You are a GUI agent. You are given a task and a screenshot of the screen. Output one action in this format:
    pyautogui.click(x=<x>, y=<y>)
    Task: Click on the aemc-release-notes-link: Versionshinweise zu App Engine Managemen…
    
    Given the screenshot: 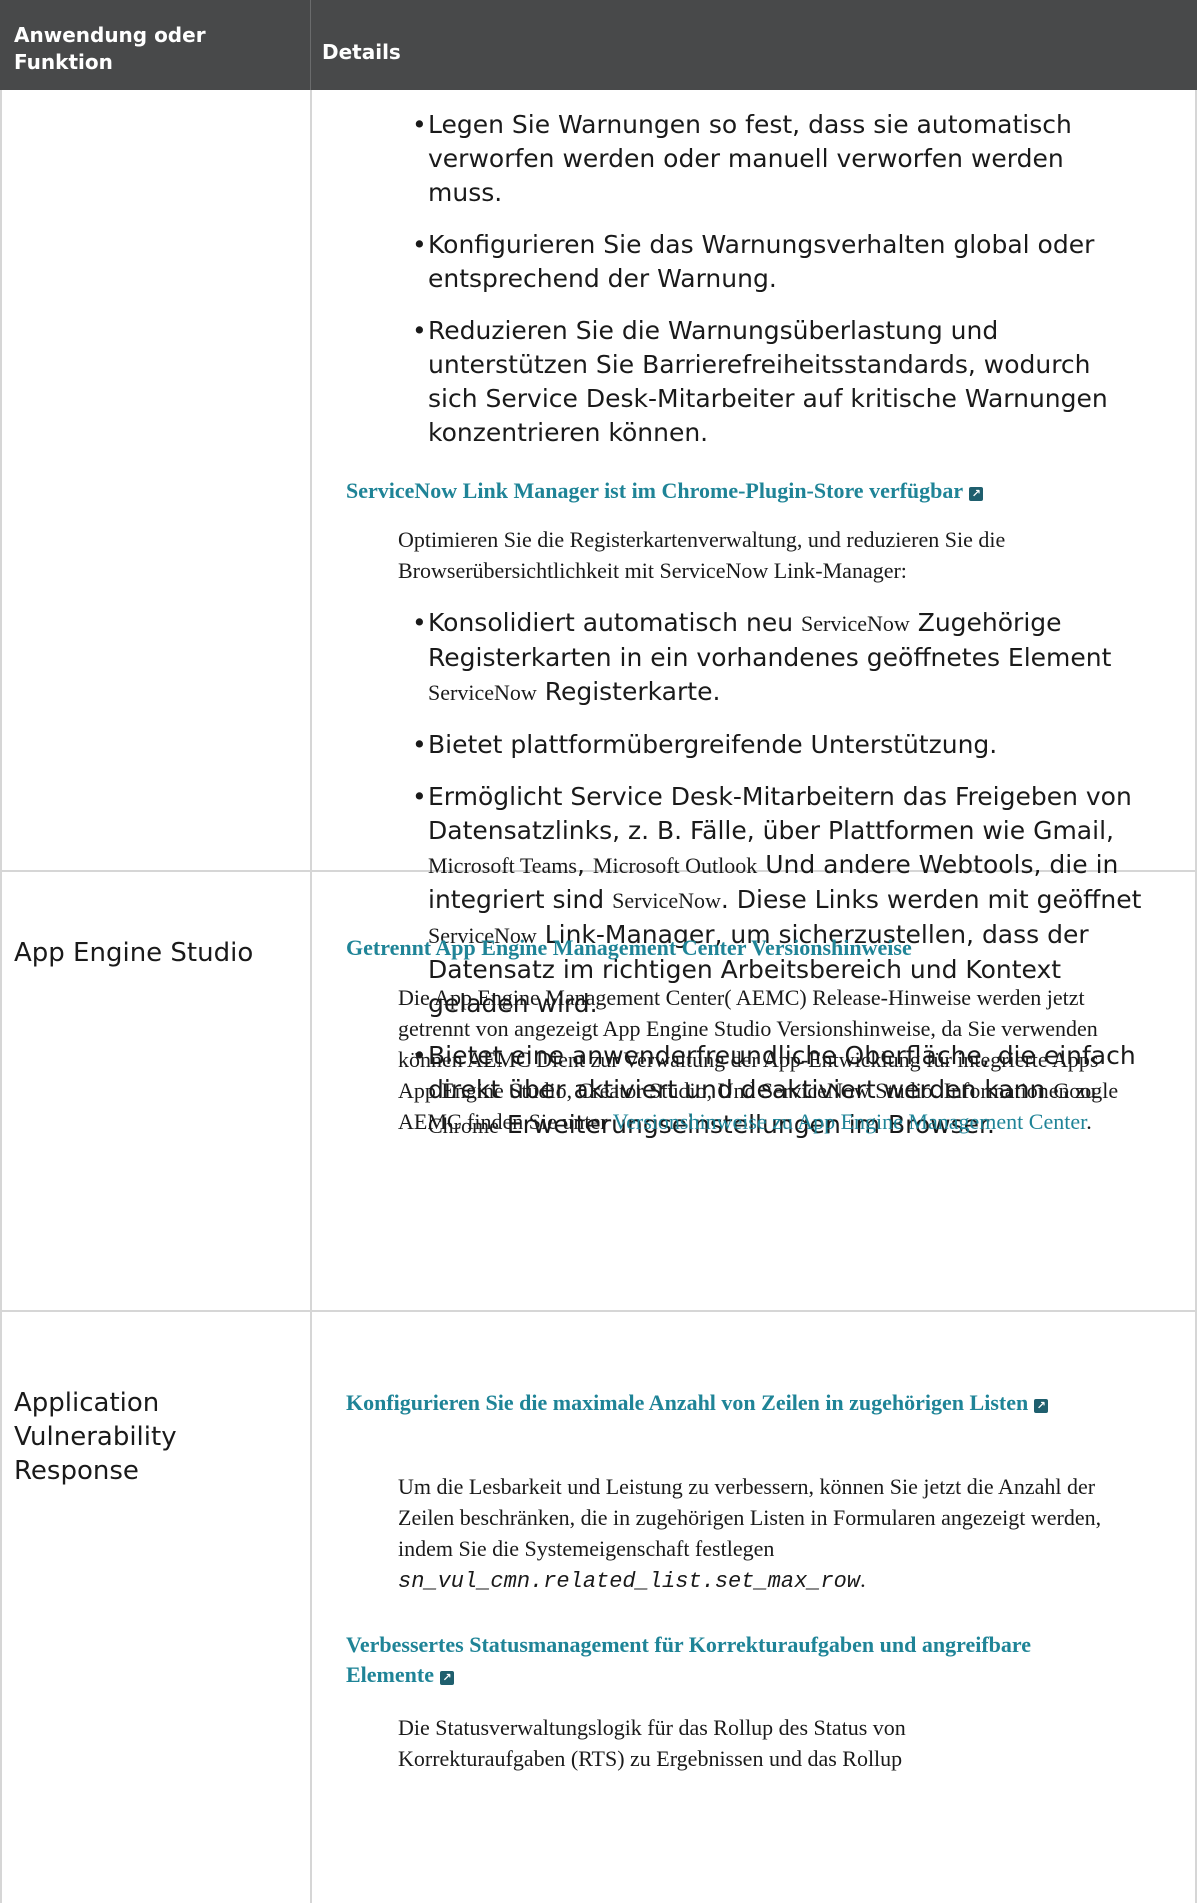 What is the action you would take?
    pyautogui.click(x=850, y=1121)
    